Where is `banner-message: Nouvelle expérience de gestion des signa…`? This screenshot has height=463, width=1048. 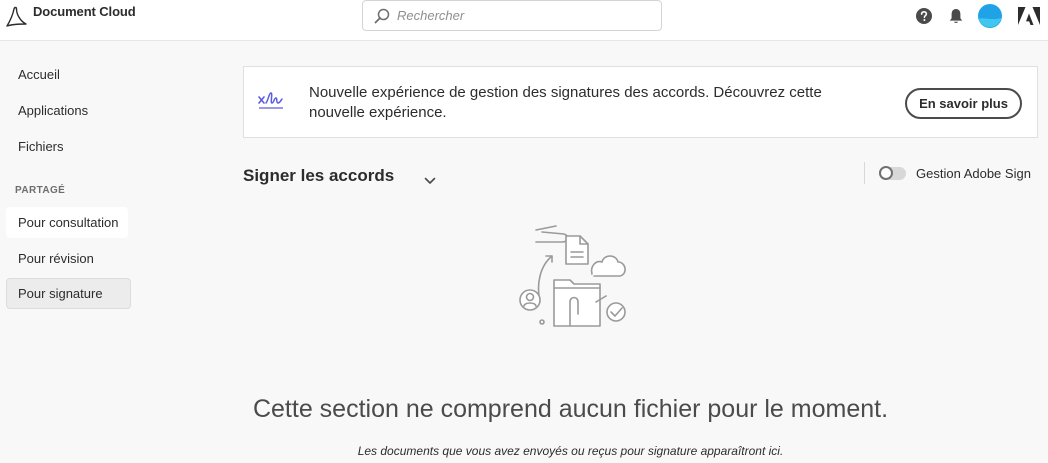
banner-message: Nouvelle expérience de gestion des signa… is located at coordinates (565, 102).